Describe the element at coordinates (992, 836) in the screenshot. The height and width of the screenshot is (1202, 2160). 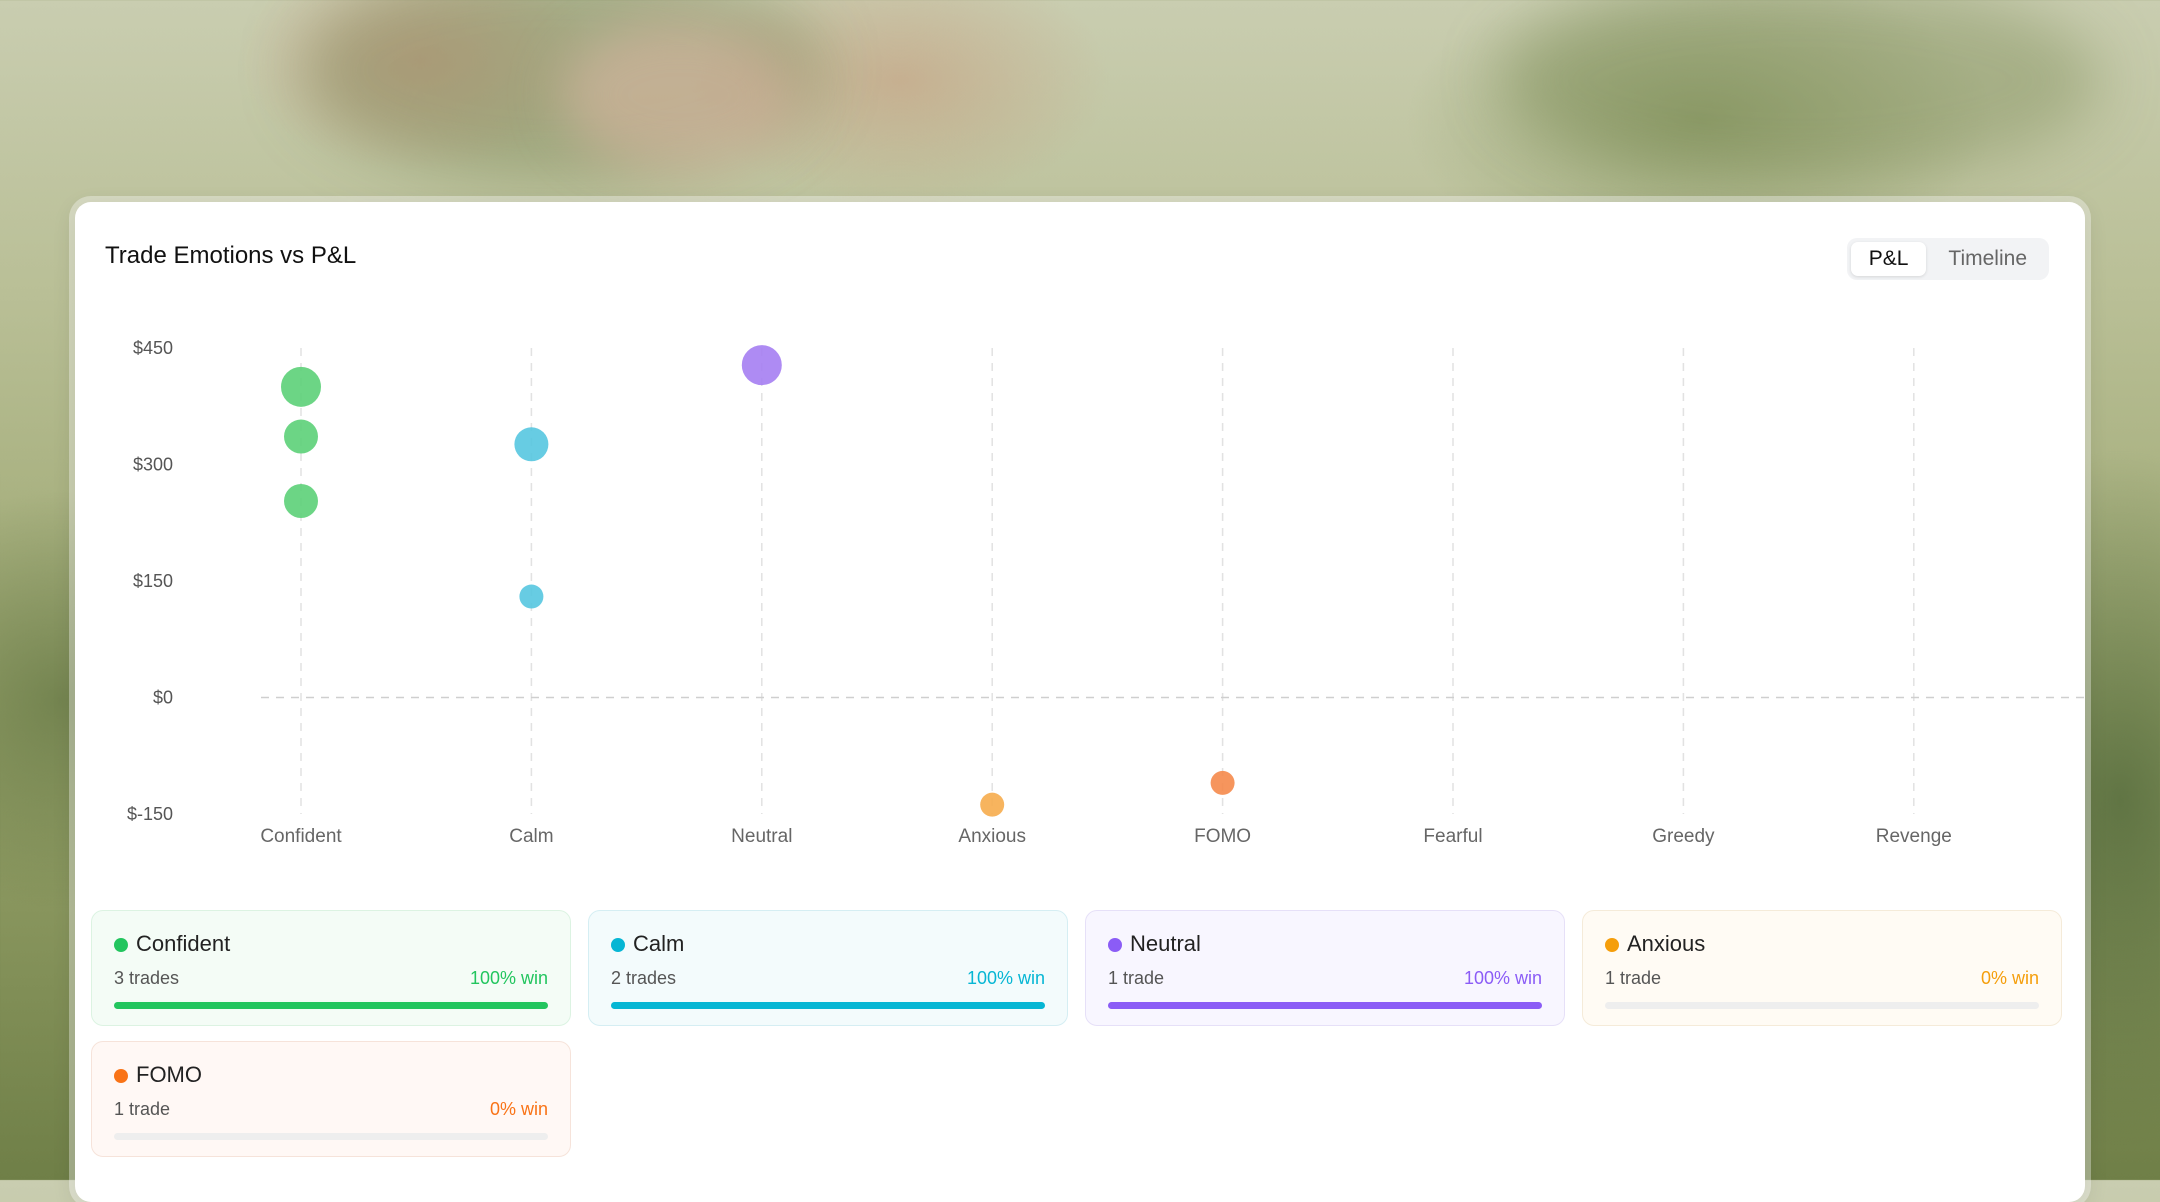
I see `x-tick-label-anxious: Anxious` at that location.